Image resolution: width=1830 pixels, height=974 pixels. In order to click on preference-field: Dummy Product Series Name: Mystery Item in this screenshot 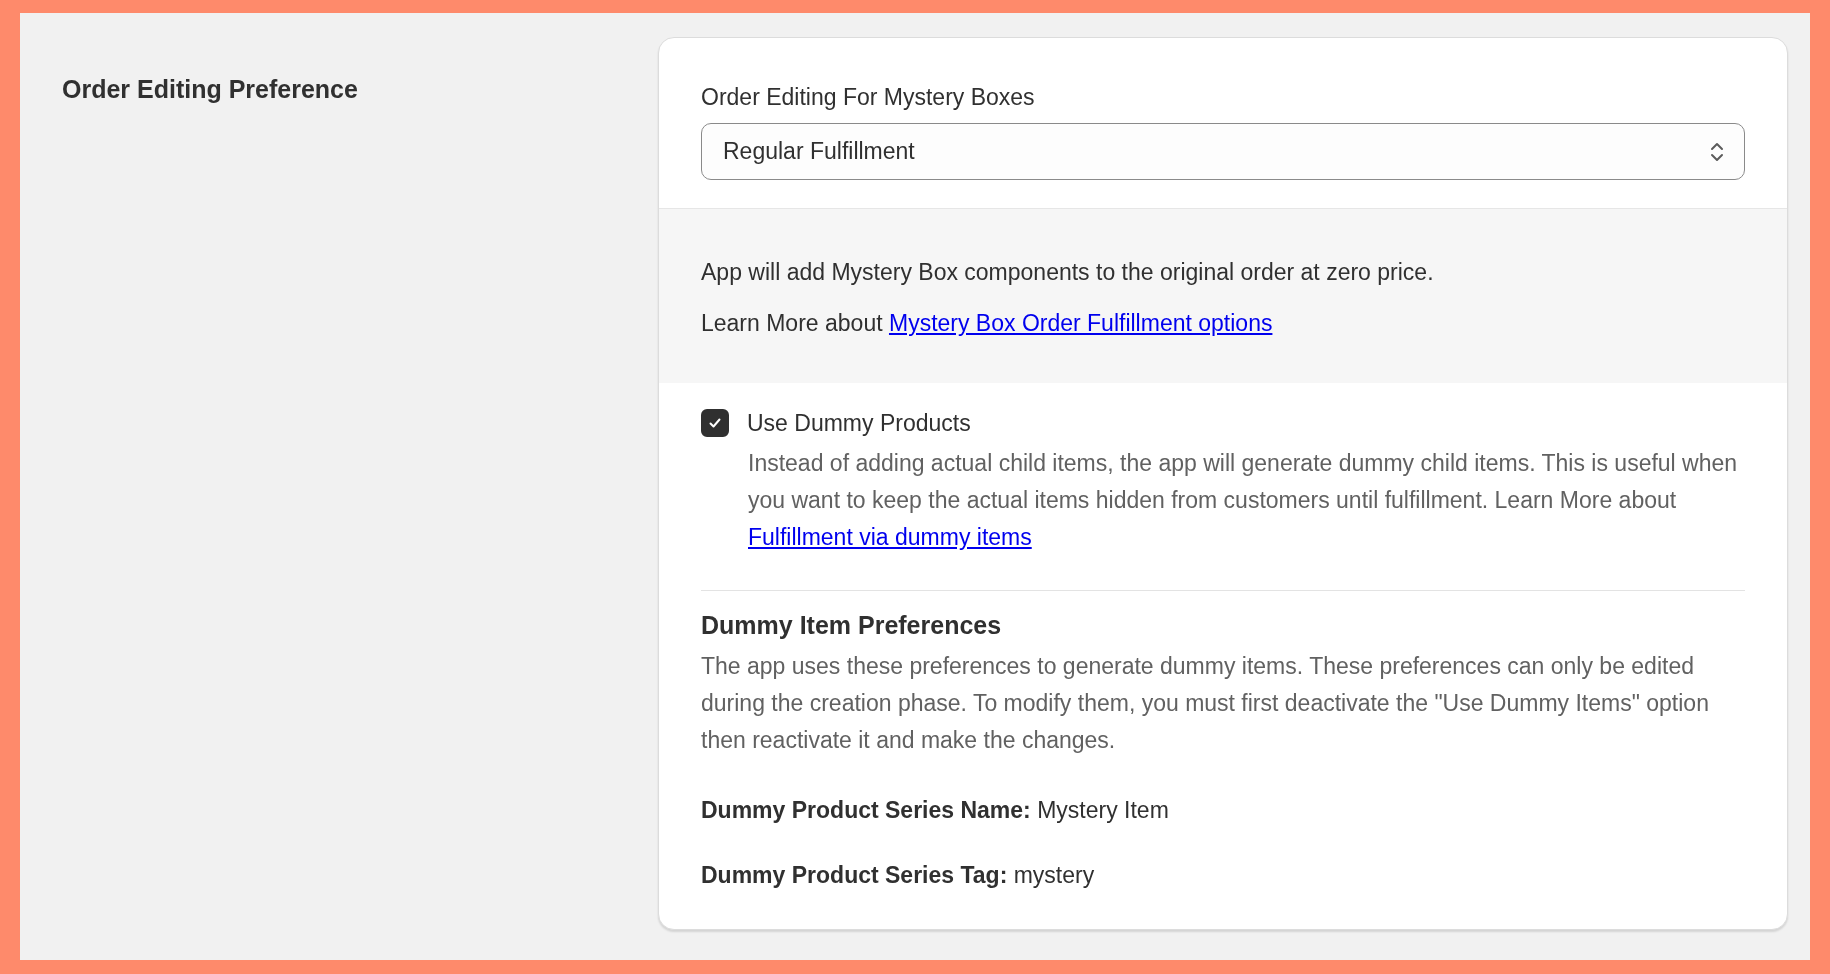, I will do `click(1223, 810)`.